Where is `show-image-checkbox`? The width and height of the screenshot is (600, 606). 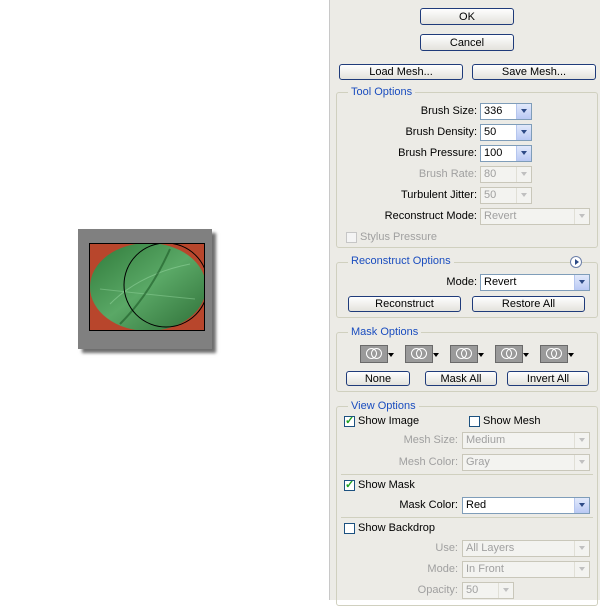
show-image-checkbox is located at coordinates (349, 420).